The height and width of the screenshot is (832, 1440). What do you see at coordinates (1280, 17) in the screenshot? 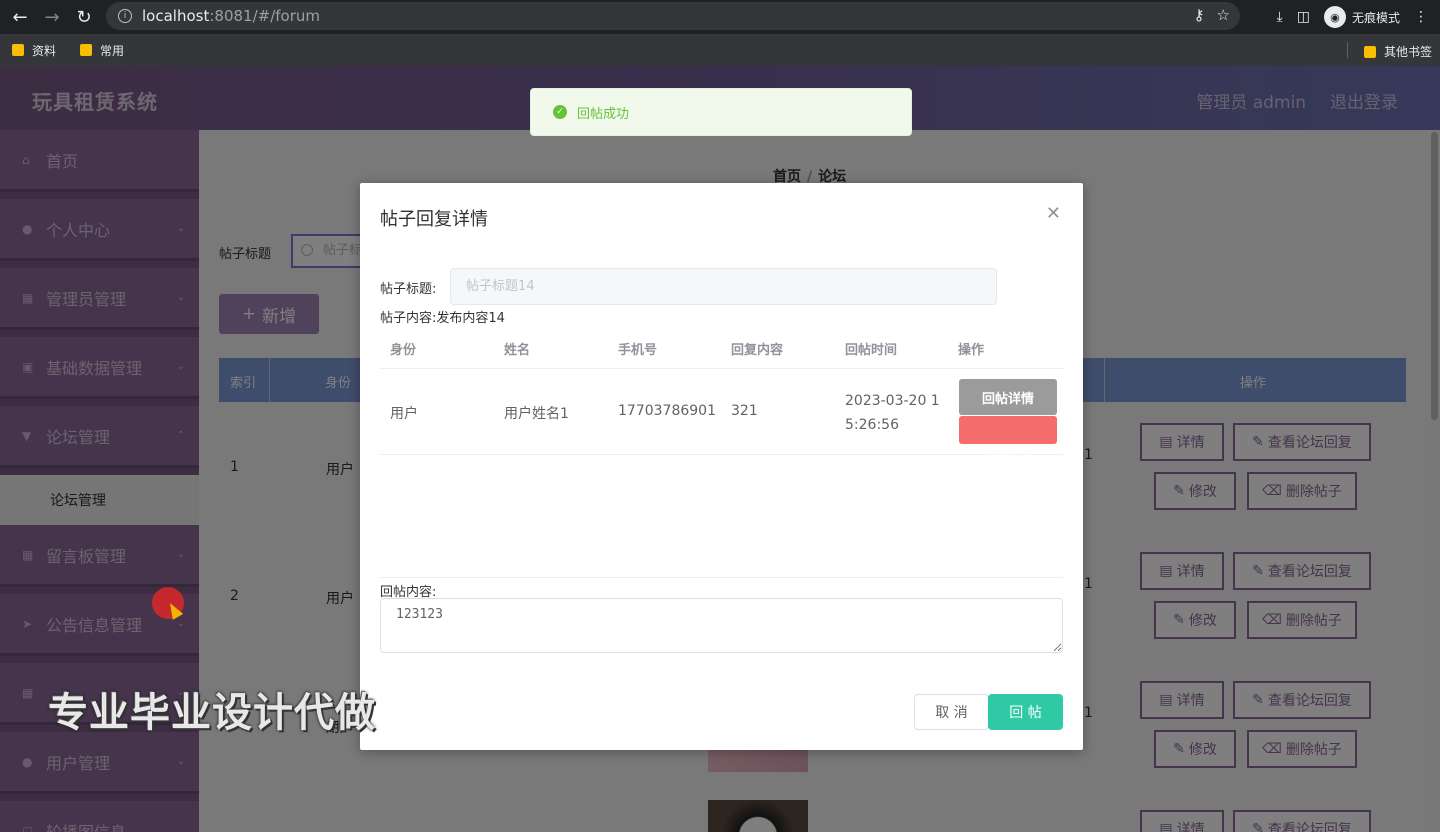
I see `download-icon: ⤓` at bounding box center [1280, 17].